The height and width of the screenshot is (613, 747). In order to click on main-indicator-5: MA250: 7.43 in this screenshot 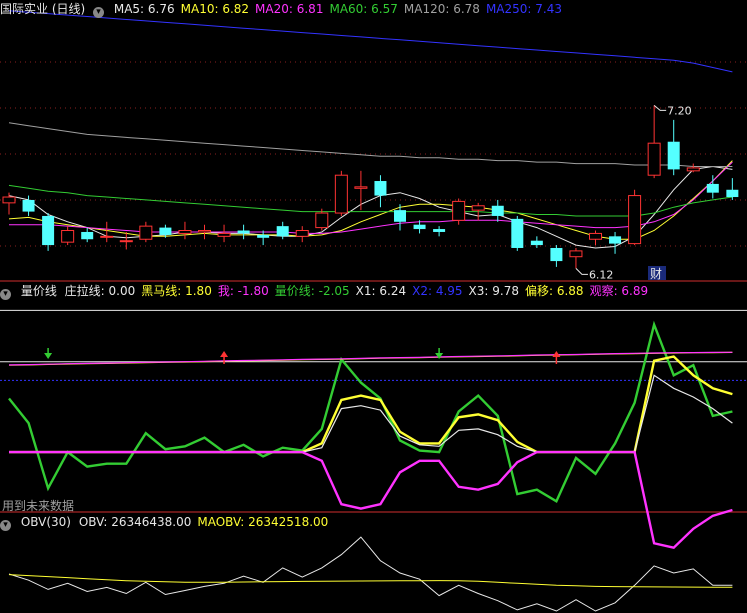, I will do `click(523, 9)`.